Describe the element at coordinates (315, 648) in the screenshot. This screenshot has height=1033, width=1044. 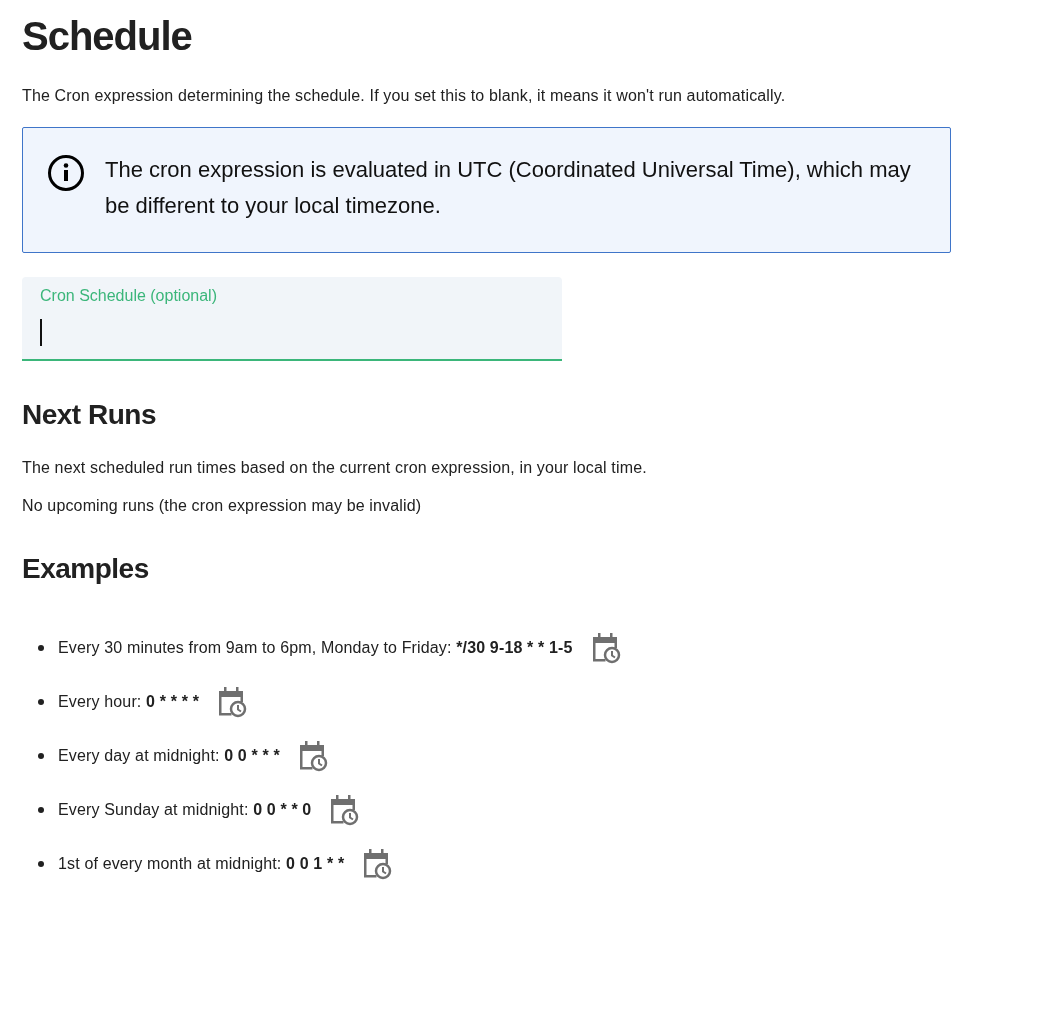
I see `example-text: Every 30 minutes from 9am to 6pm, Monday to Friday: */30 9-18 * * 1-5` at that location.